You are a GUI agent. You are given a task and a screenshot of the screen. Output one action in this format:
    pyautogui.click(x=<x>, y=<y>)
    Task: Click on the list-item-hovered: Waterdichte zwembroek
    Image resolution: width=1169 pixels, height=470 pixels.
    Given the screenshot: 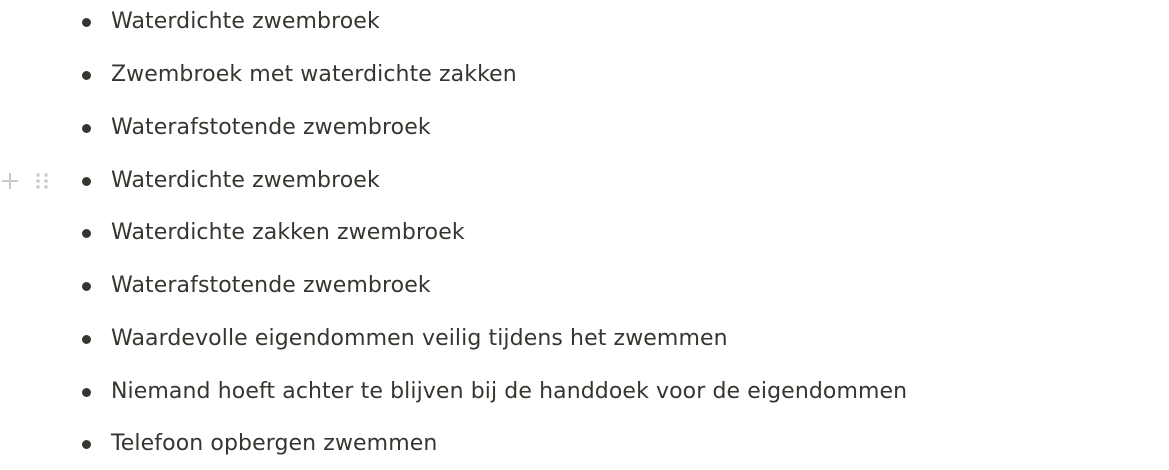 What is the action you would take?
    pyautogui.click(x=584, y=181)
    